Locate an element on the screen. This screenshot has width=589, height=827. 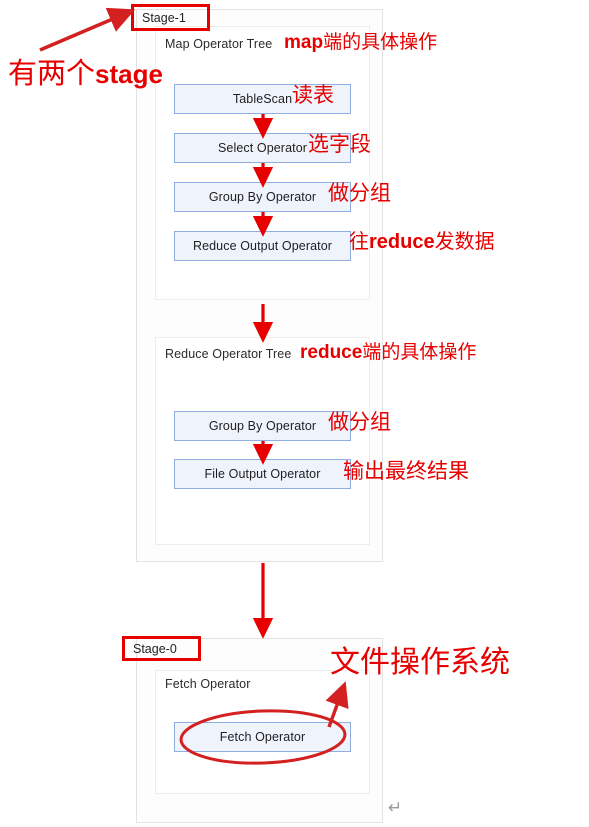
annotation-select-fields-text: 选字段 is located at coordinates (339, 144).